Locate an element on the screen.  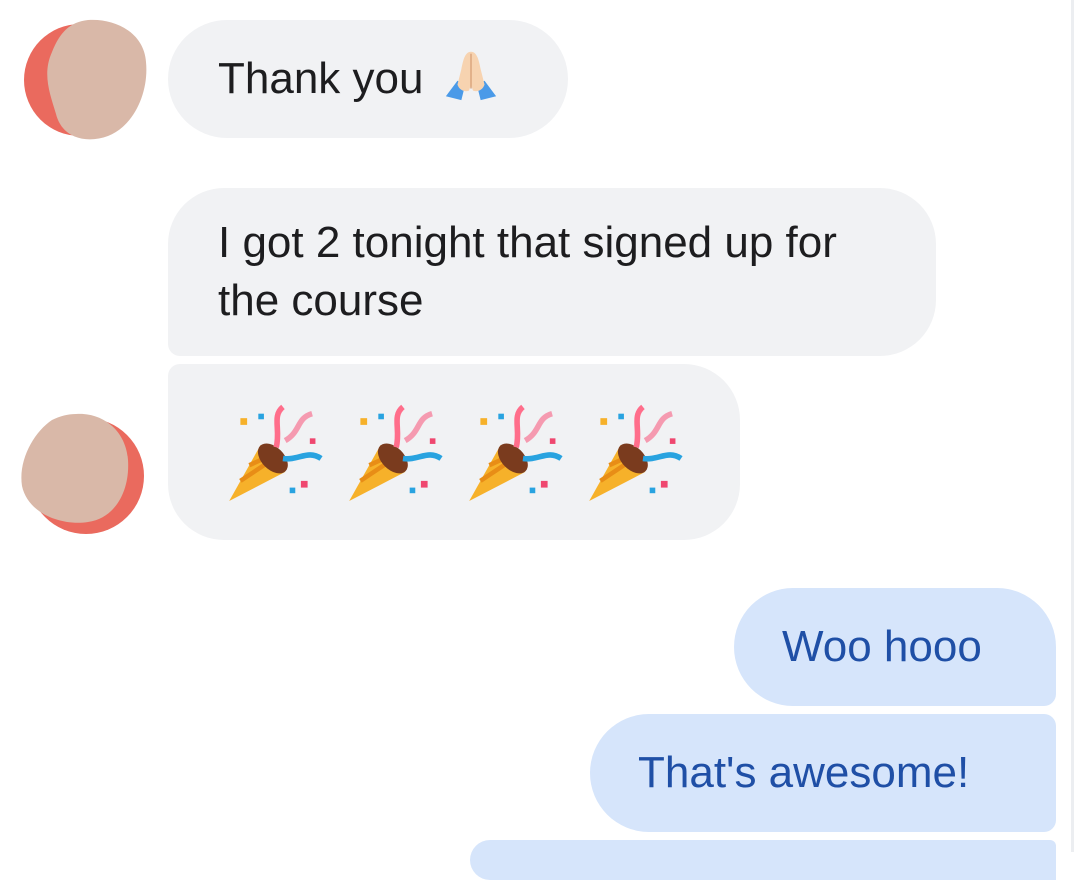
message-bubble: Thank you is located at coordinates (368, 79).